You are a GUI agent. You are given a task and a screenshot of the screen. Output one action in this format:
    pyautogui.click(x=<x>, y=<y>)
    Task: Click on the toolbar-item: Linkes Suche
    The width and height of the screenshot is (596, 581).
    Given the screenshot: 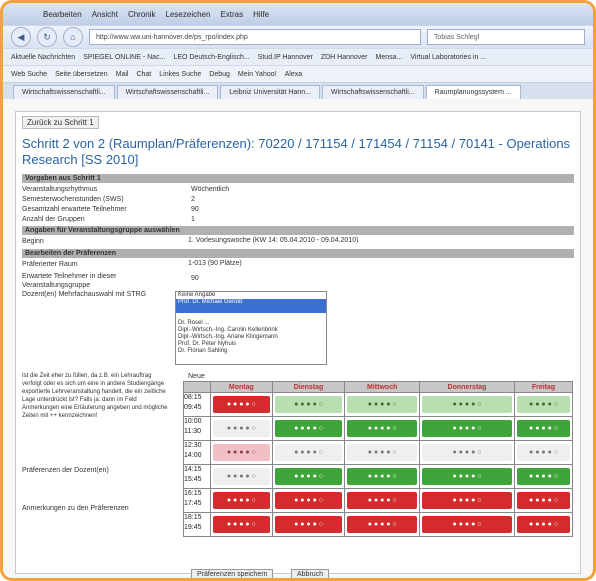 What is the action you would take?
    pyautogui.click(x=180, y=74)
    